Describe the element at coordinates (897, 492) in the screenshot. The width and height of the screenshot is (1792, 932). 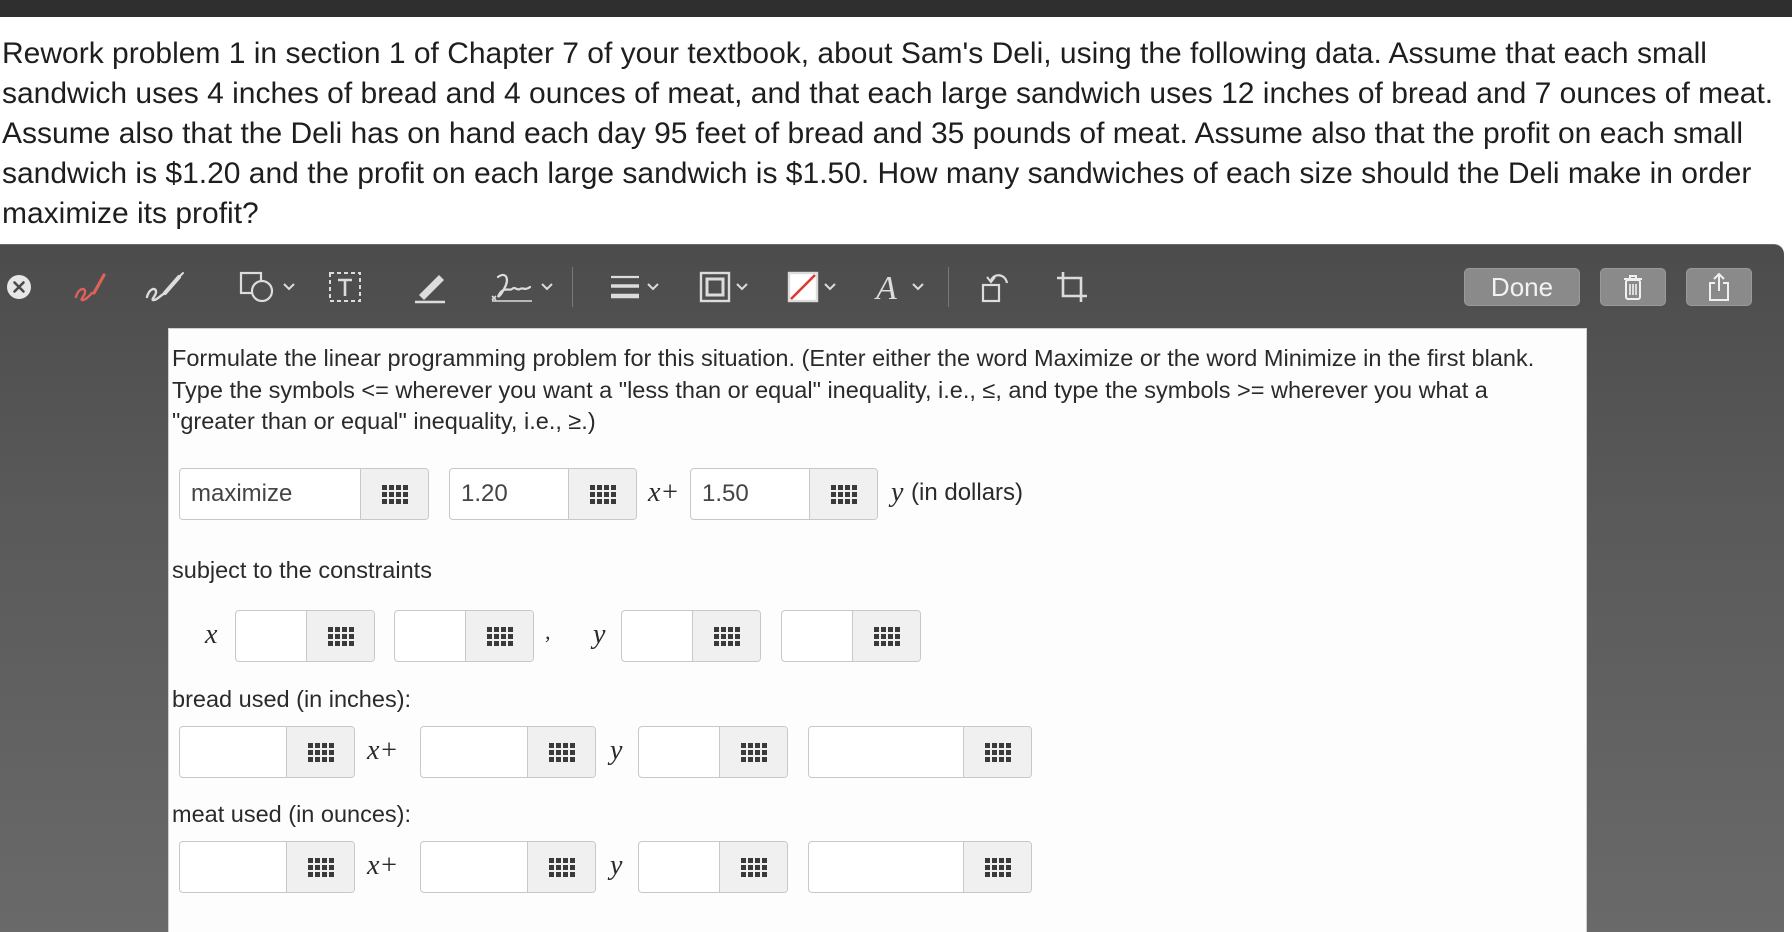
I see `objective-y-label: y` at that location.